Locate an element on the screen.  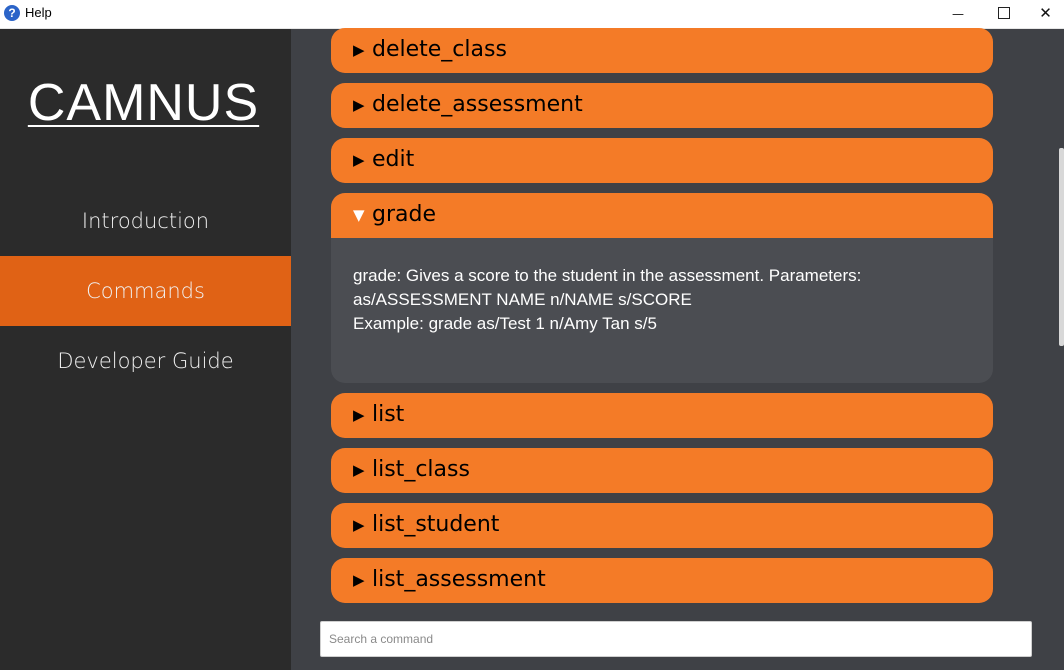
command-item-edit: ▶ edit is located at coordinates (662, 160).